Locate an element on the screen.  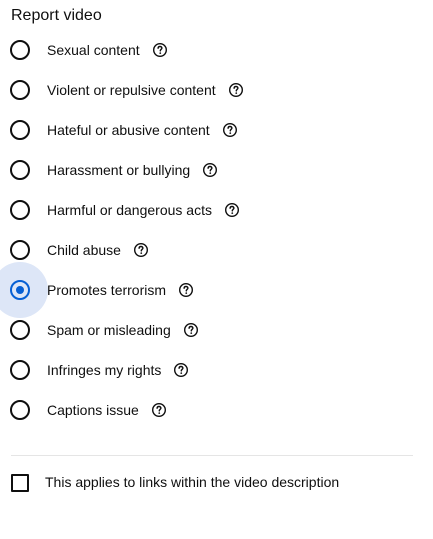
report-option-child-abuse: Child abuse is located at coordinates (216, 250).